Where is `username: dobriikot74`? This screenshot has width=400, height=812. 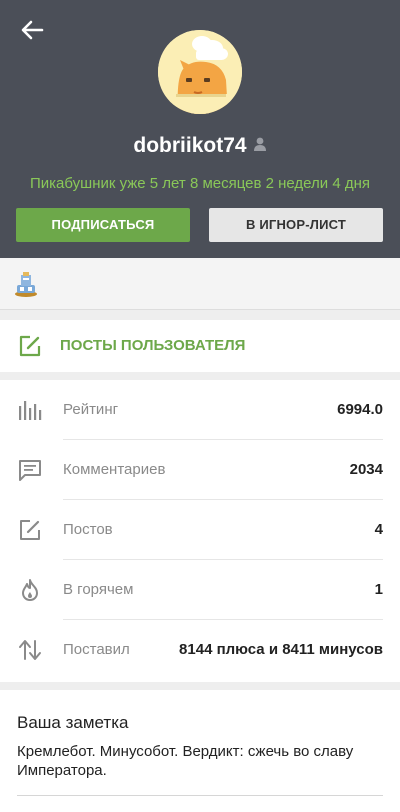 username: dobriikot74 is located at coordinates (190, 145).